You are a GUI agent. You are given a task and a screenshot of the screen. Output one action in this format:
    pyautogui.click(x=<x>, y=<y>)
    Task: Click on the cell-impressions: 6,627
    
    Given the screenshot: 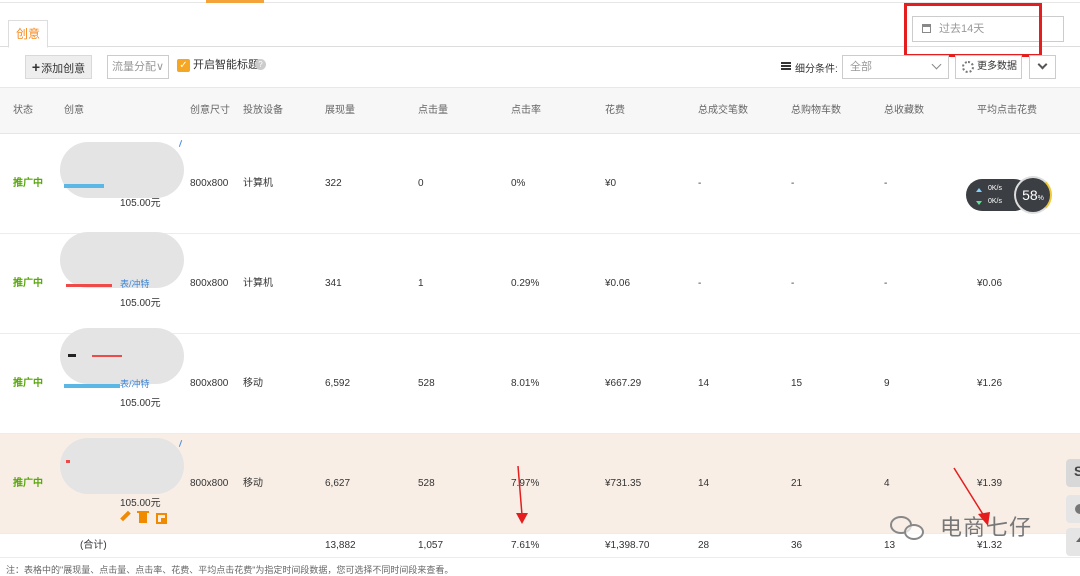 What is the action you would take?
    pyautogui.click(x=338, y=483)
    